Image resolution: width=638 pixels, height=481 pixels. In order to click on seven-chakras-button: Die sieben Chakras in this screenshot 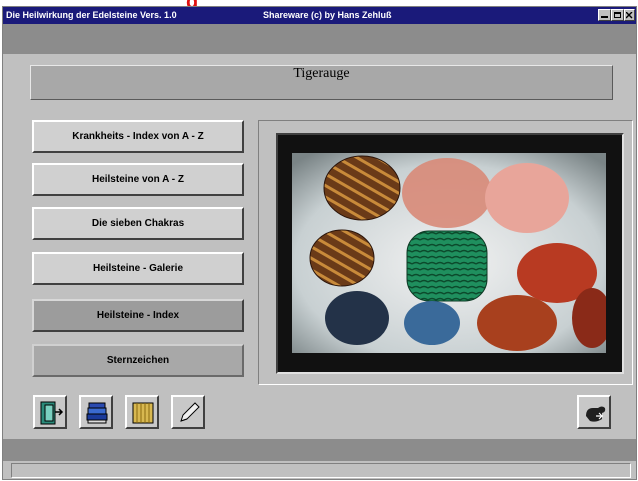, I will do `click(138, 223)`.